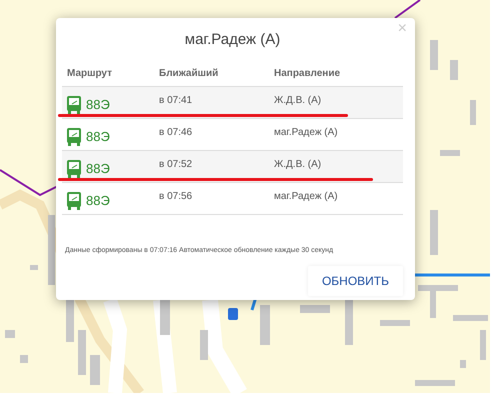 The image size is (499, 416). Describe the element at coordinates (232, 39) in the screenshot. I see `popup-title: маг.Радеж (А)` at that location.